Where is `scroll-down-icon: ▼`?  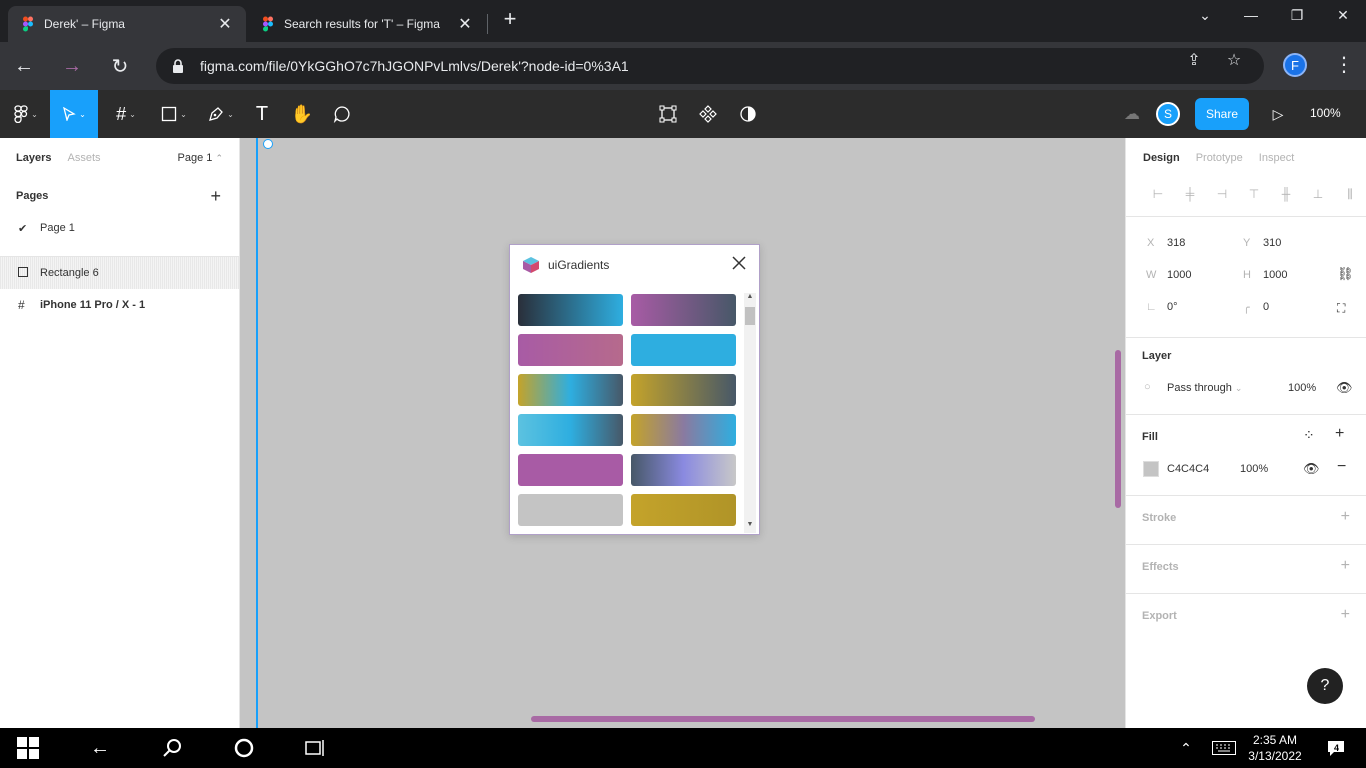
scroll-down-icon: ▼ is located at coordinates (750, 524).